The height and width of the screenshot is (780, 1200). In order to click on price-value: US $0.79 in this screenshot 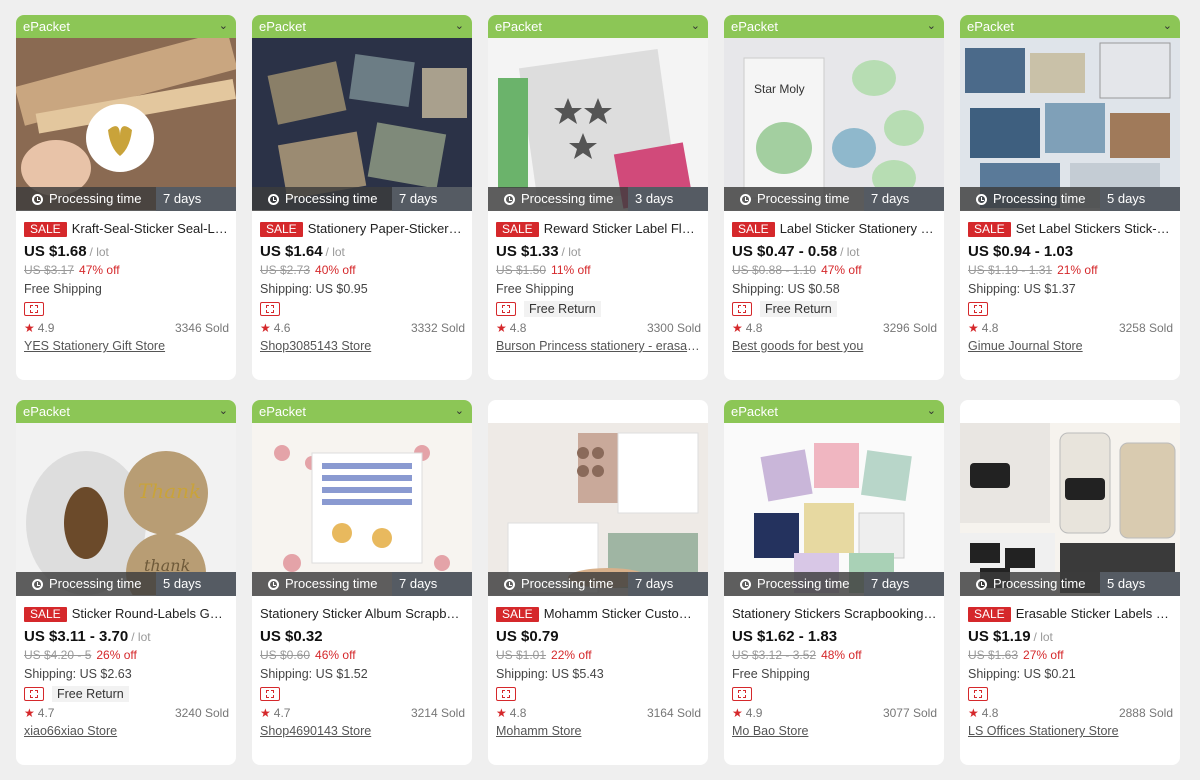, I will do `click(527, 636)`.